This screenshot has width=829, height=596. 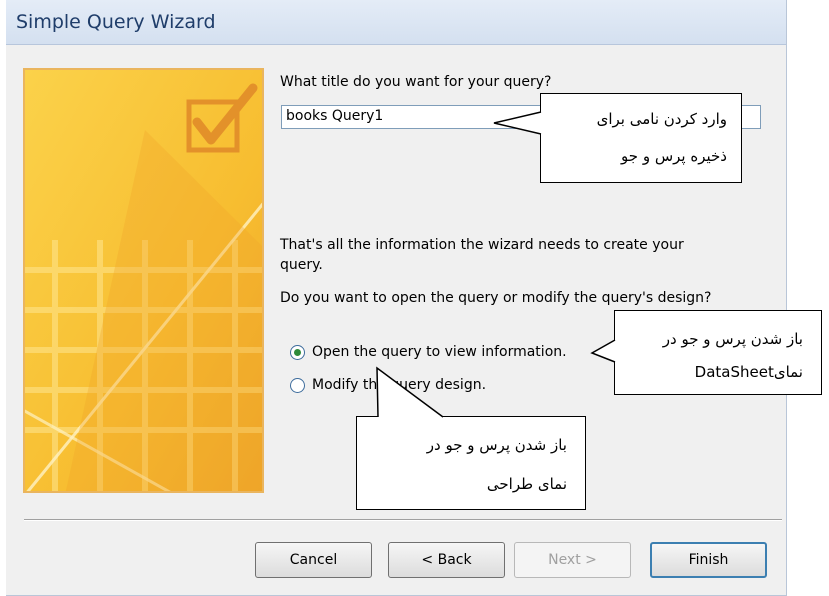 What do you see at coordinates (748, 372) in the screenshot?
I see `callout-open-datasheet-line2: نمایDataSheet` at bounding box center [748, 372].